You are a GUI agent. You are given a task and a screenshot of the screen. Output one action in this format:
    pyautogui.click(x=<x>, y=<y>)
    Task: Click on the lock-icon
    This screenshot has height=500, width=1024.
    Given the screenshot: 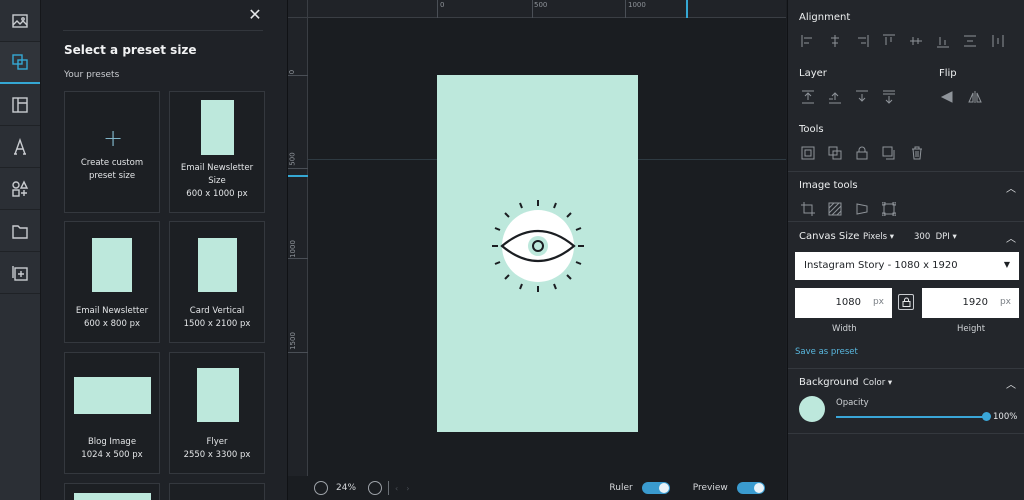 What is the action you would take?
    pyautogui.click(x=862, y=152)
    